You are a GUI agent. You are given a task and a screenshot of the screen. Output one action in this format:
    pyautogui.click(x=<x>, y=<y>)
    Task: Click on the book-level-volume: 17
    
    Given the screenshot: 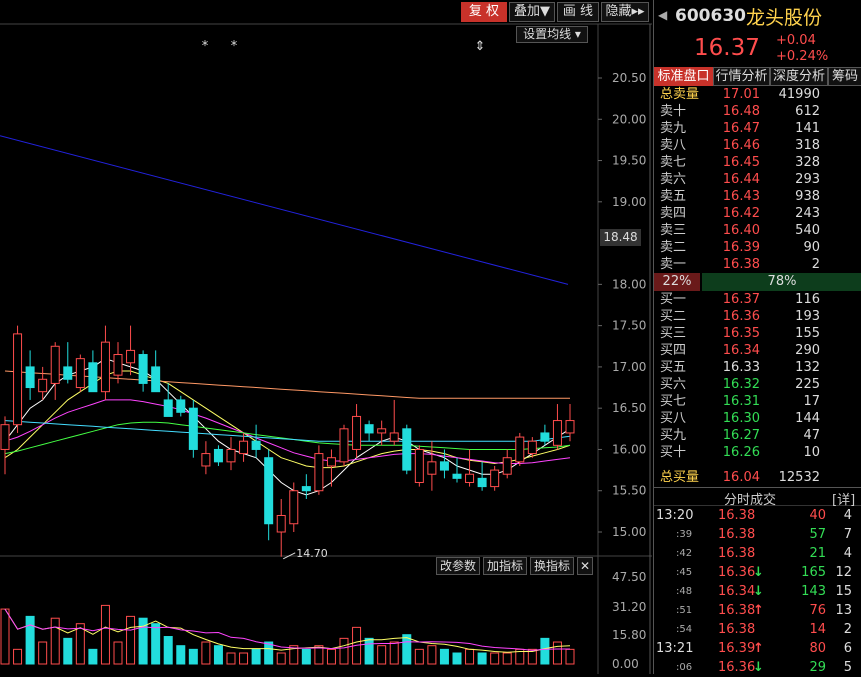 What is the action you would take?
    pyautogui.click(x=811, y=401)
    